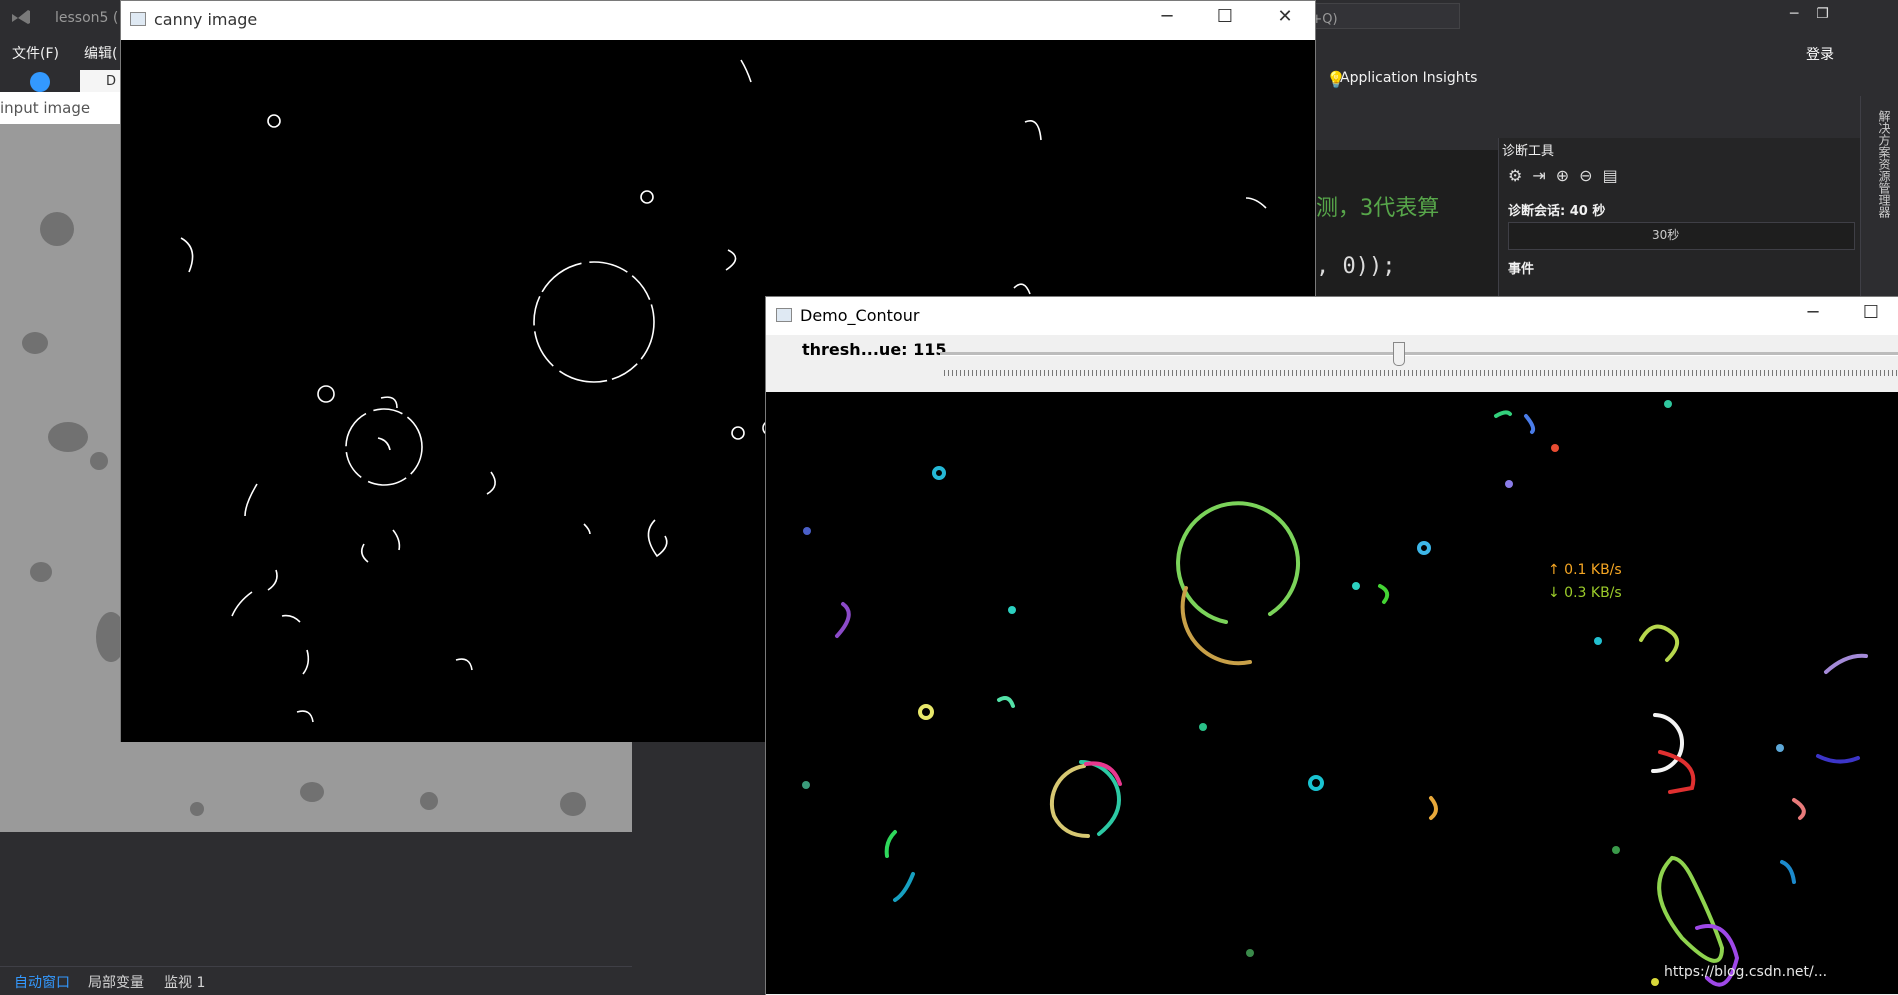 Image resolution: width=1898 pixels, height=995 pixels. Describe the element at coordinates (100, 53) in the screenshot. I see `menu-edit: 编辑(` at that location.